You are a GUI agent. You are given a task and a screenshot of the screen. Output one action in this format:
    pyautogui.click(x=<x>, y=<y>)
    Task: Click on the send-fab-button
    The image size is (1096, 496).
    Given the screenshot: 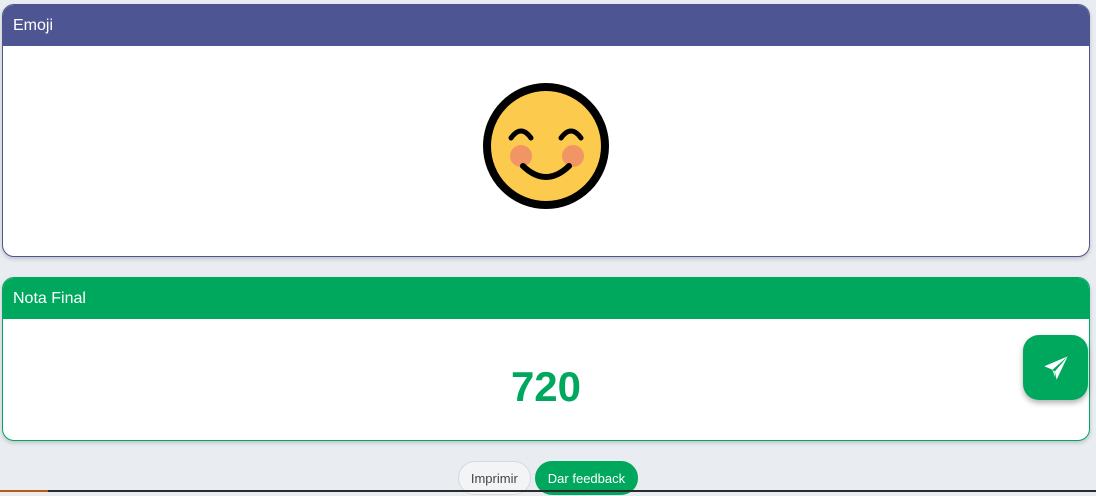 What is the action you would take?
    pyautogui.click(x=1055, y=367)
    